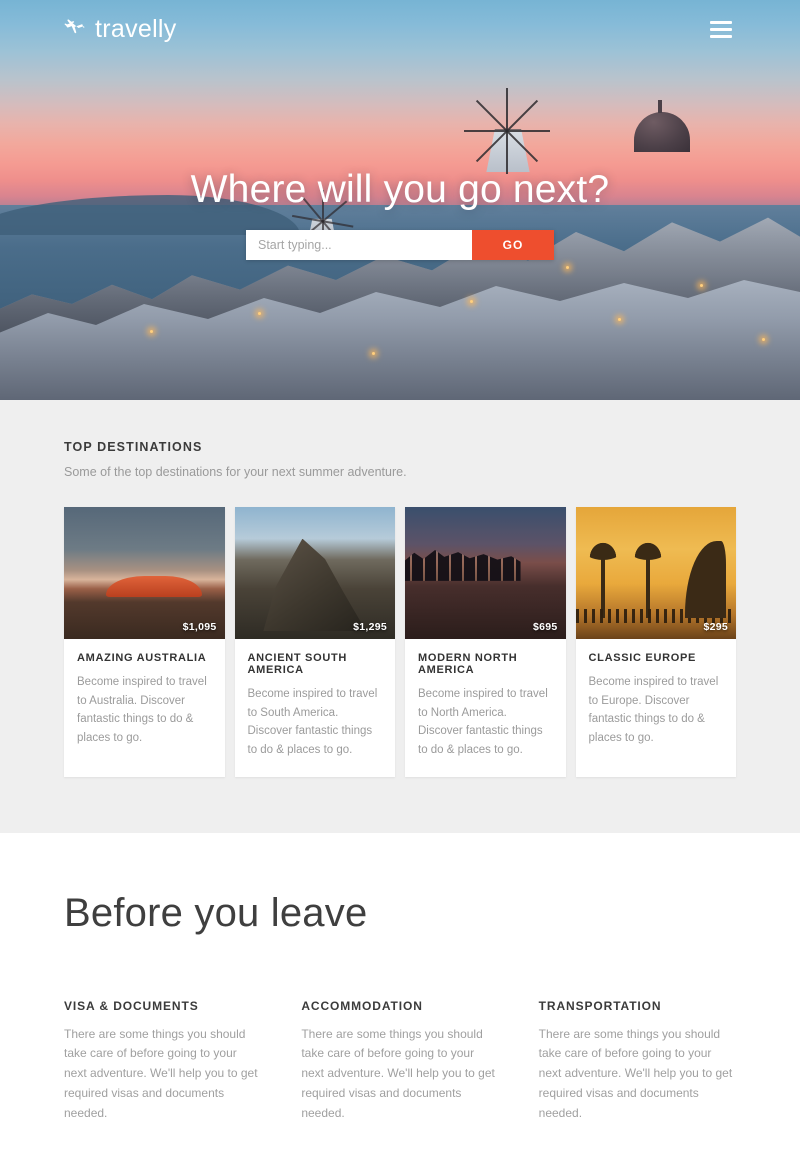 Image resolution: width=800 pixels, height=1159 pixels. Describe the element at coordinates (216, 912) in the screenshot. I see `before-you-leave-heading: Before you leave` at that location.